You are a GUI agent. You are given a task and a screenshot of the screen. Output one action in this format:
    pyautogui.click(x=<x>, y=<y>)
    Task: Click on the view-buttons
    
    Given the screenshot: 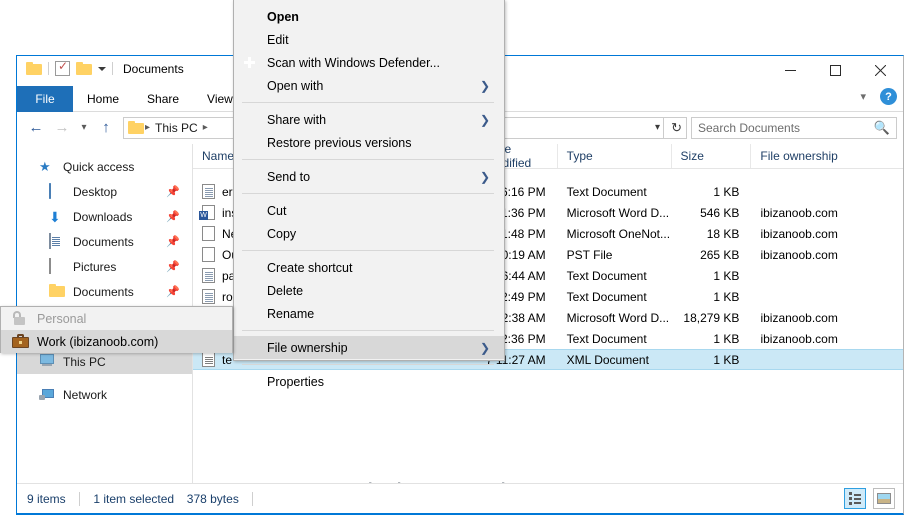 What is the action you would take?
    pyautogui.click(x=869, y=498)
    